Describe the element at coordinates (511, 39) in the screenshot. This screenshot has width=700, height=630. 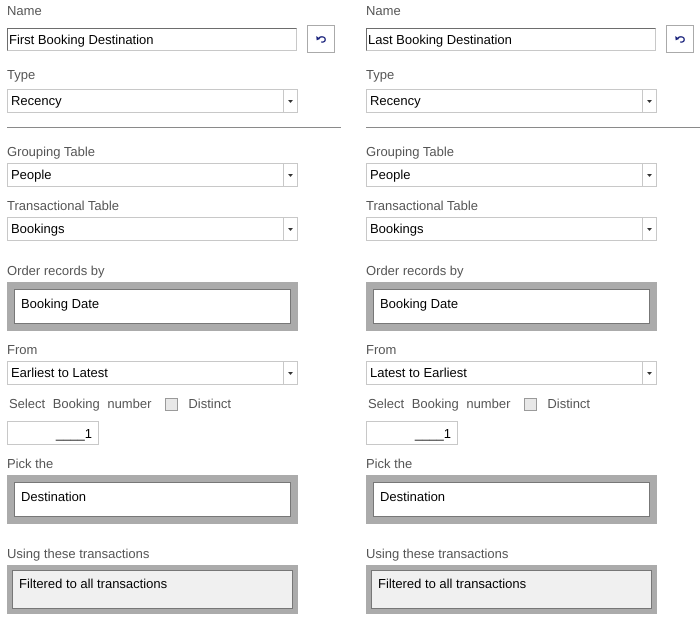
I see `name-input: Last Booking Destination` at that location.